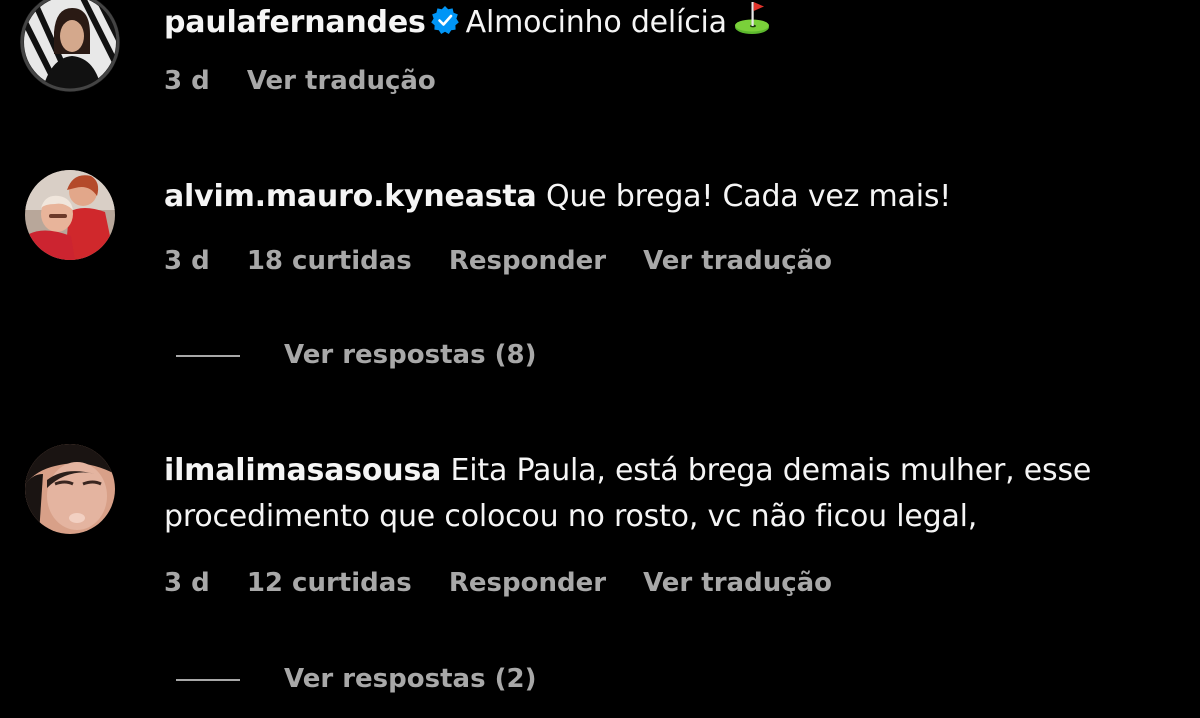 Image resolution: width=1200 pixels, height=718 pixels. I want to click on view-replies-label: Ver respostas (8), so click(410, 355).